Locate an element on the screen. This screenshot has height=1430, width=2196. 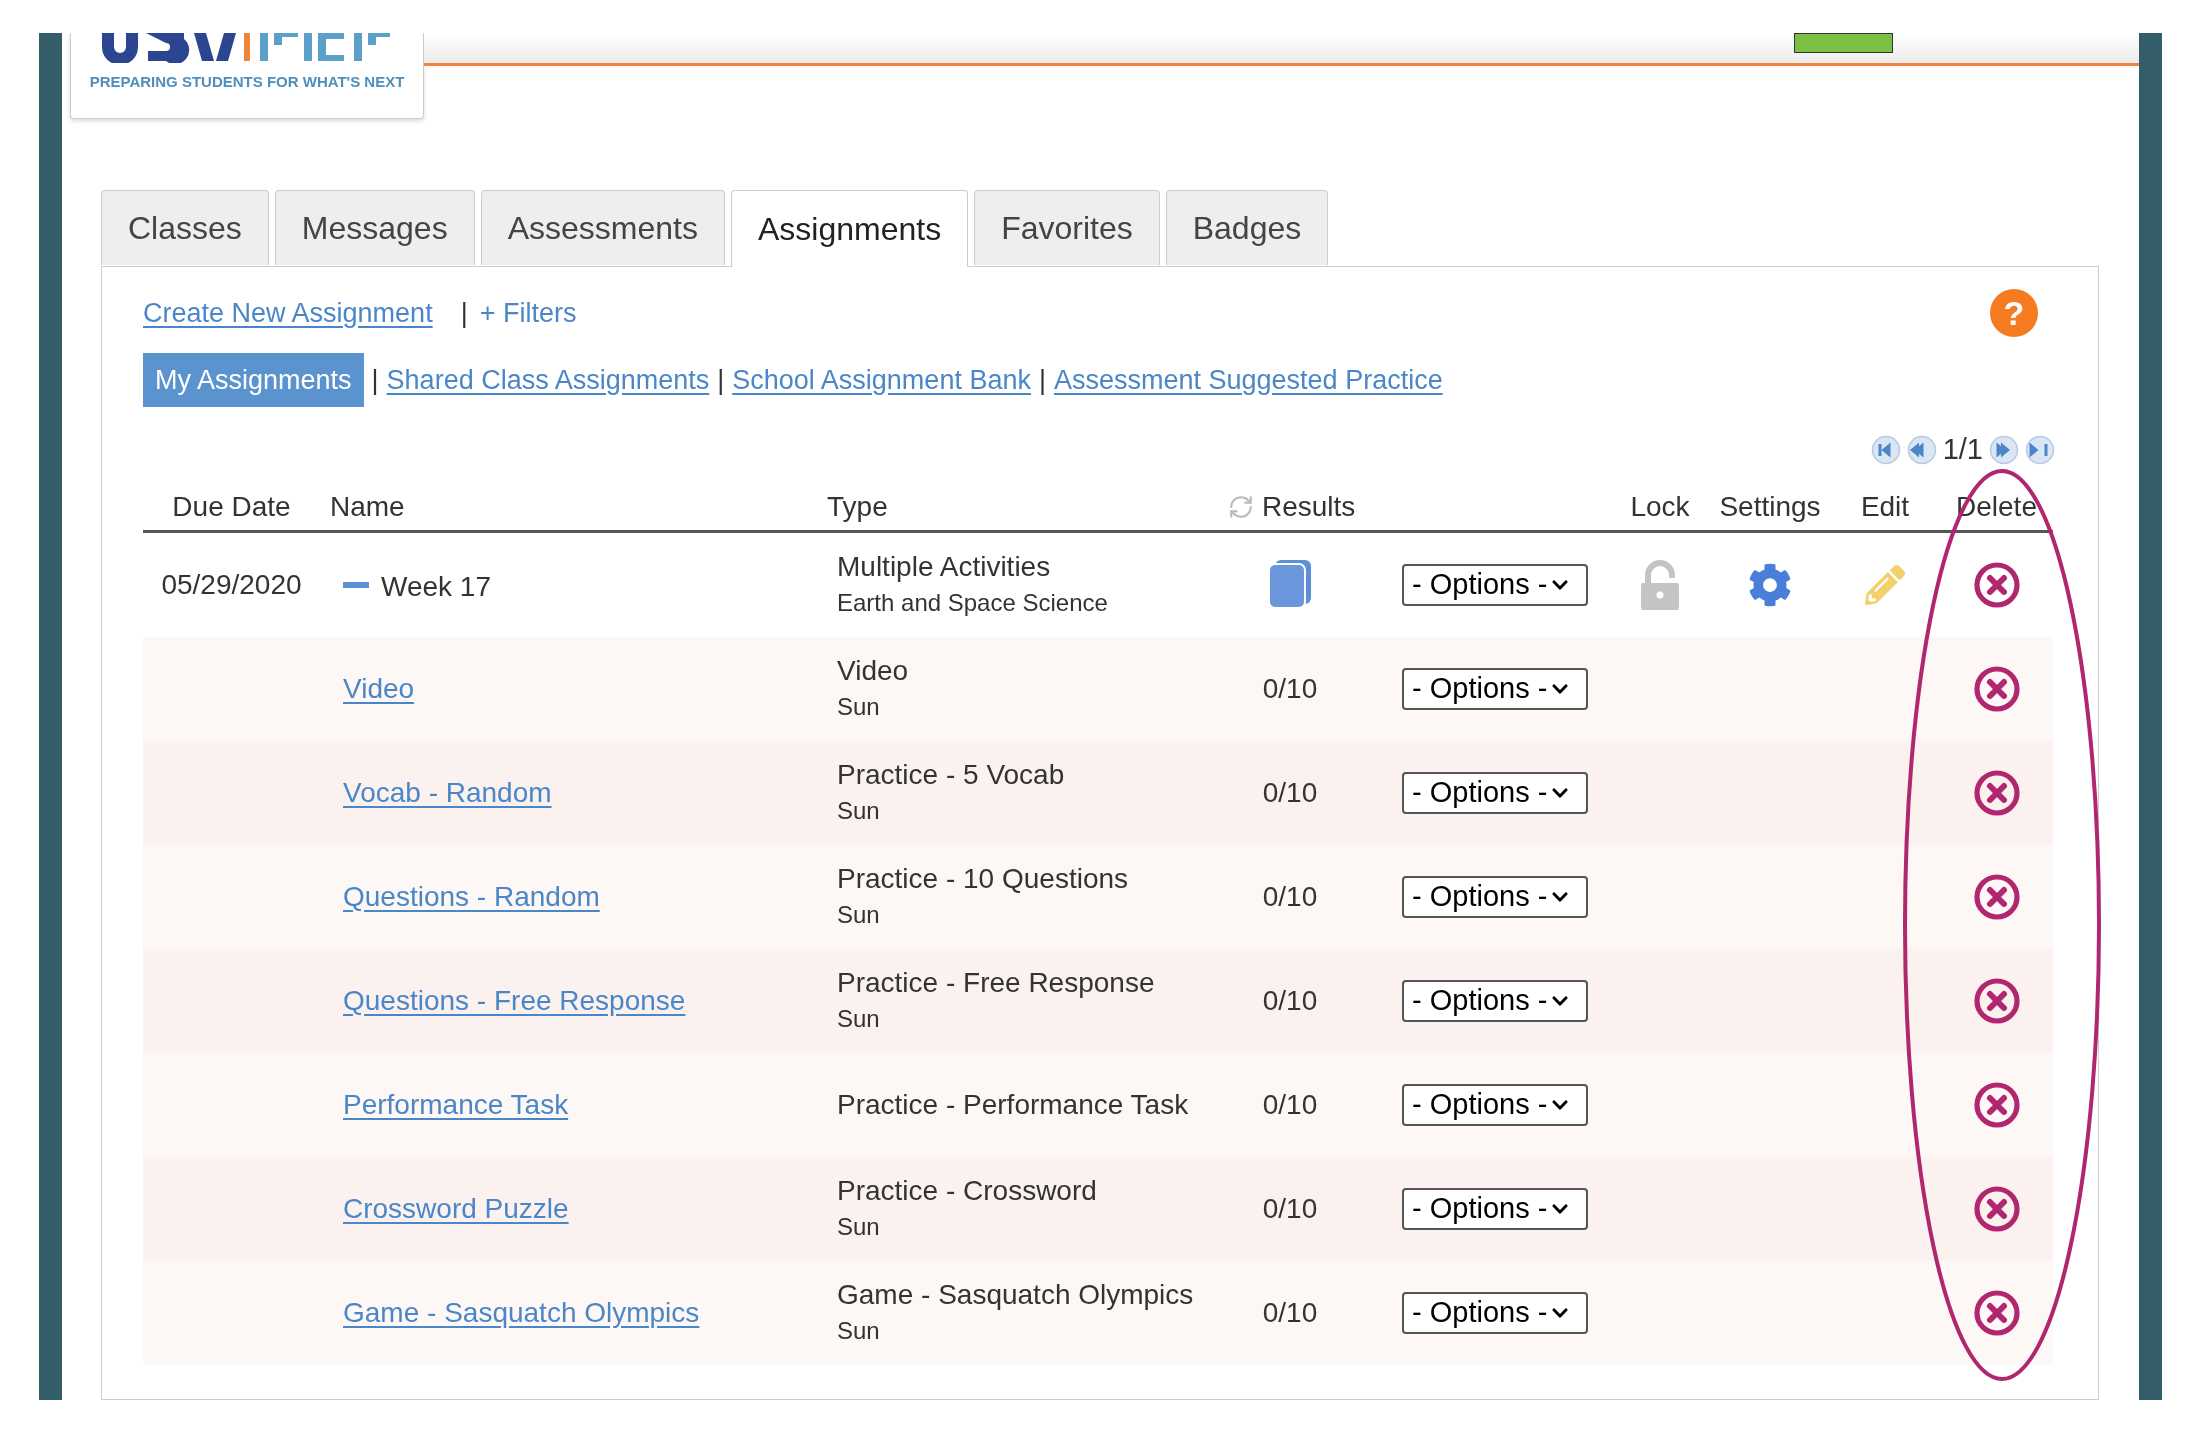
previous-page-button is located at coordinates (1921, 450).